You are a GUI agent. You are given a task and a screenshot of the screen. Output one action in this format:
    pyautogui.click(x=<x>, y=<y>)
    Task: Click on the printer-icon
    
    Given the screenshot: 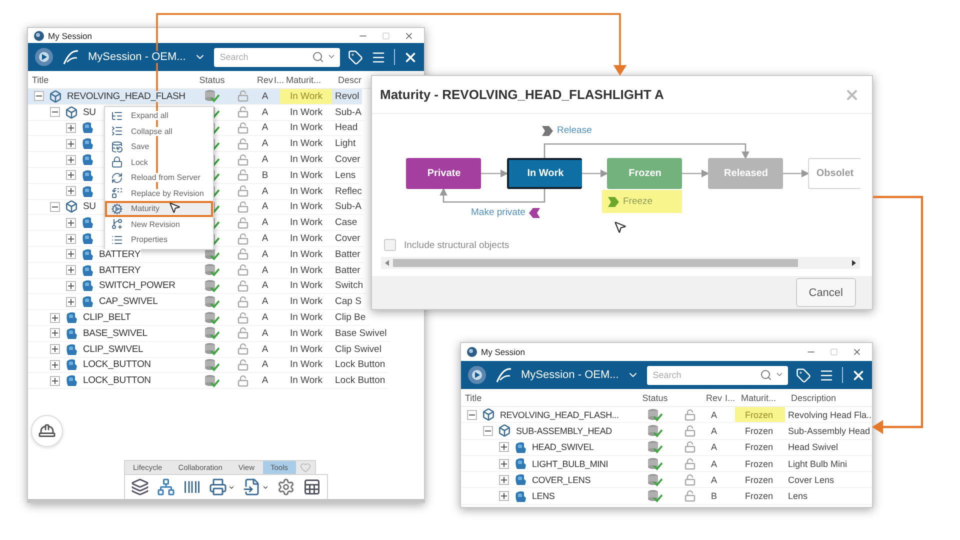 What is the action you would take?
    pyautogui.click(x=218, y=487)
    